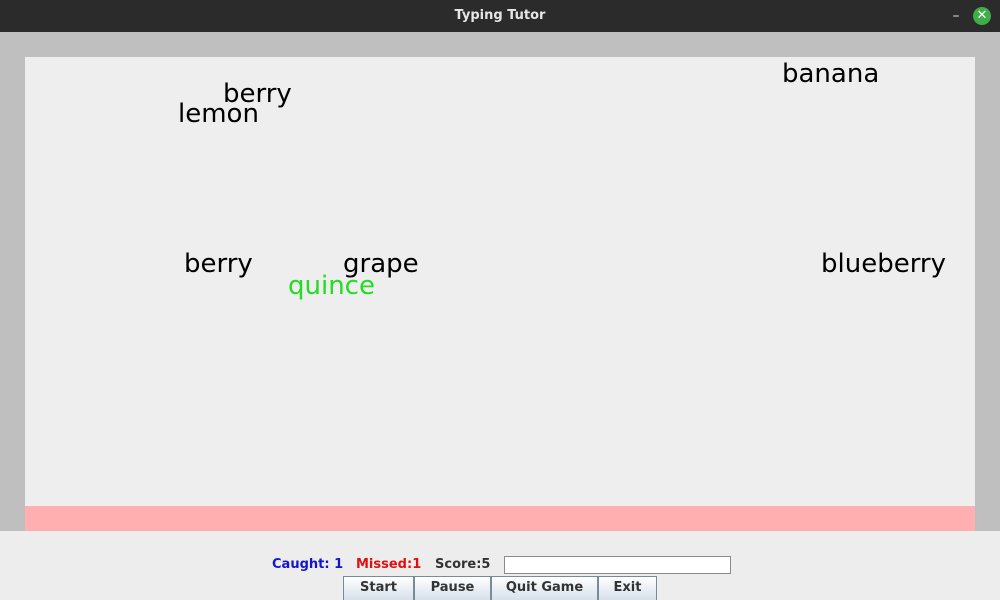  I want to click on caught-count: Caught: 1, so click(308, 564).